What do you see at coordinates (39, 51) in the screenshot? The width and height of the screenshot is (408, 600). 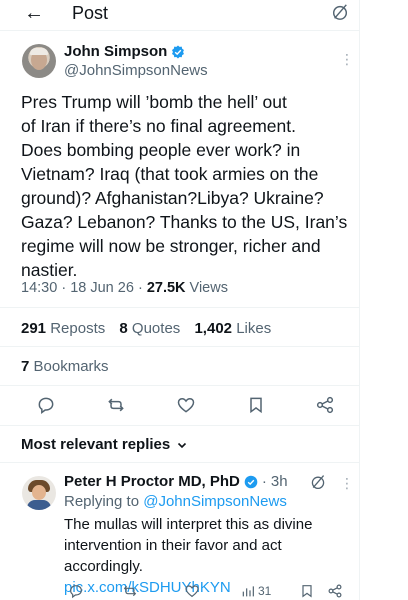 I see `avatar-hair` at bounding box center [39, 51].